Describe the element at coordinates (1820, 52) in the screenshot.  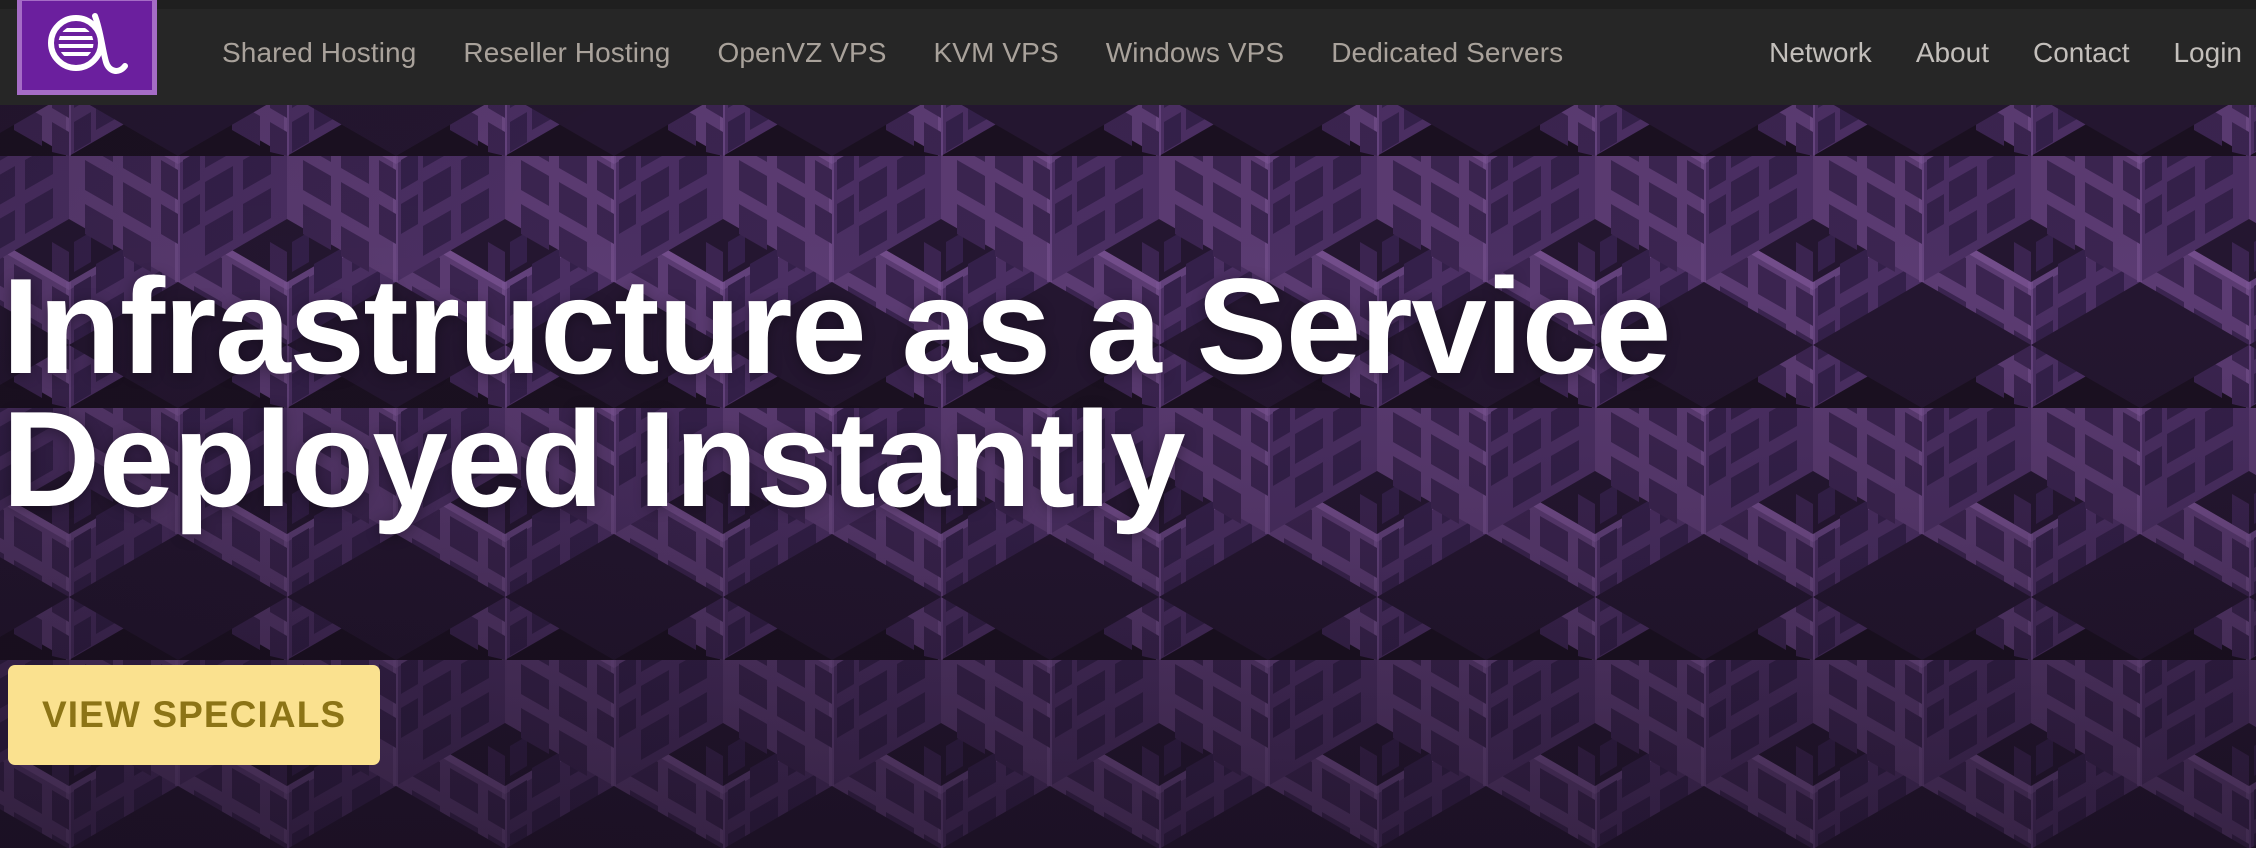
I see `nav-link-network: Network` at that location.